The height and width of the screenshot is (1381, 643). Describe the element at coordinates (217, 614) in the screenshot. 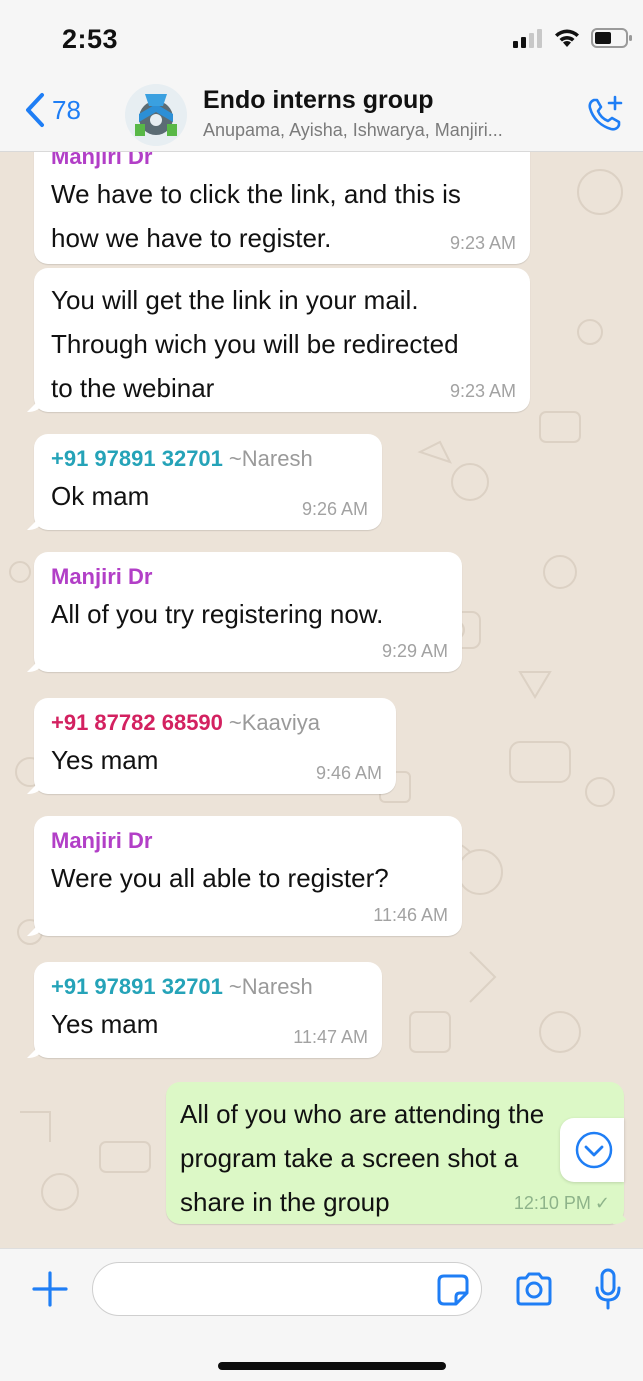

I see `message-text: All of you try registering now.` at that location.